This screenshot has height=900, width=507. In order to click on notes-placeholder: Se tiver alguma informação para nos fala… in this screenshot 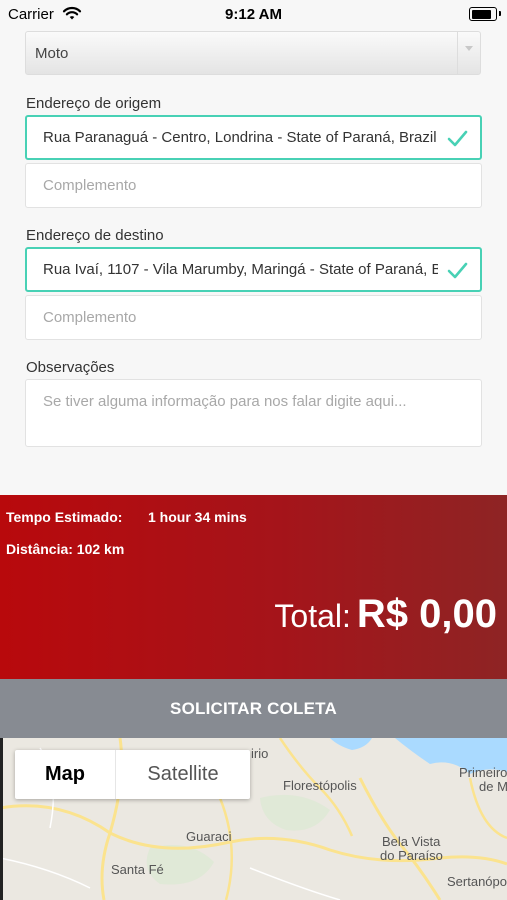, I will do `click(225, 401)`.